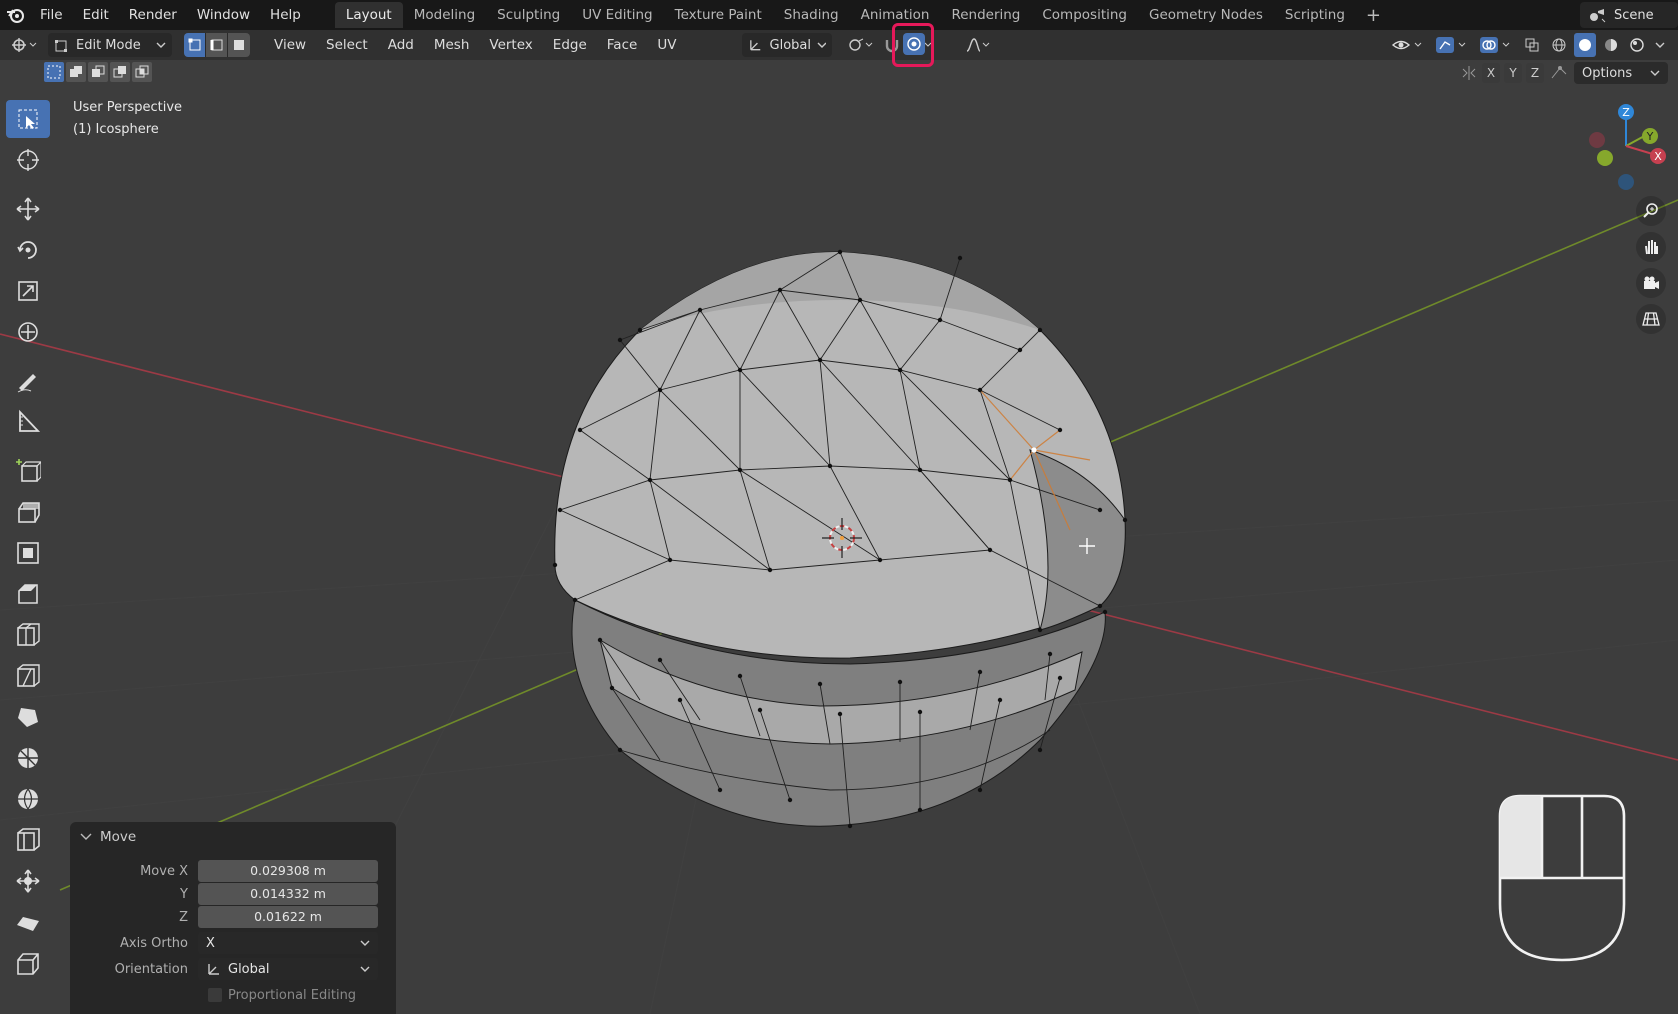  Describe the element at coordinates (195, 45) in the screenshot. I see `vertex-select-button` at that location.